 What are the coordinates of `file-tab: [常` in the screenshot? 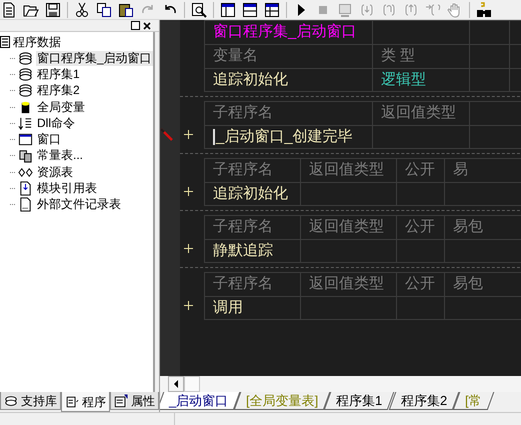 It's located at (473, 401).